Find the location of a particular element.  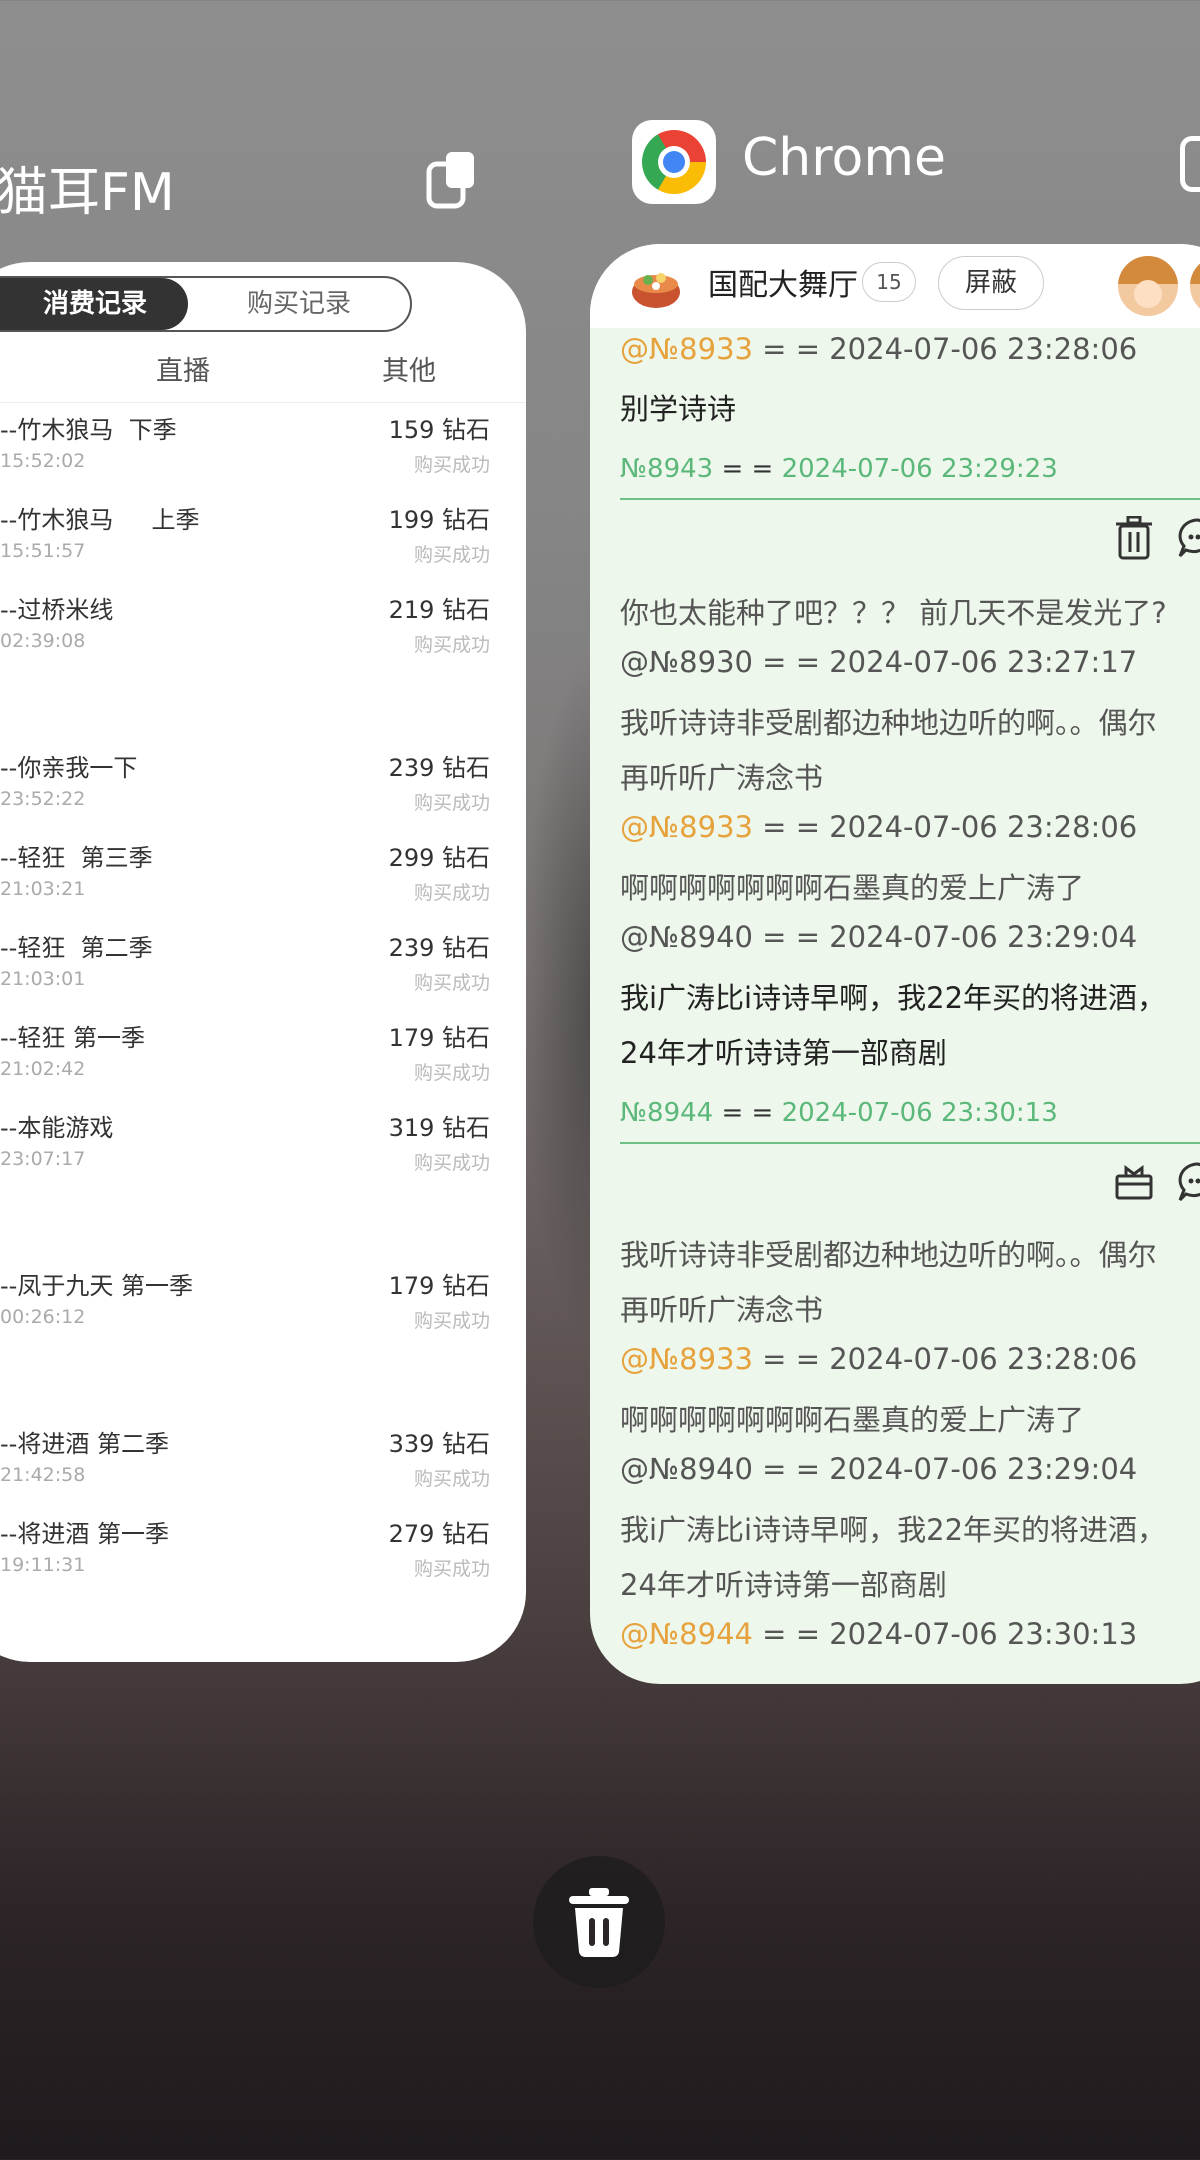

clear-all-button is located at coordinates (599, 1922).